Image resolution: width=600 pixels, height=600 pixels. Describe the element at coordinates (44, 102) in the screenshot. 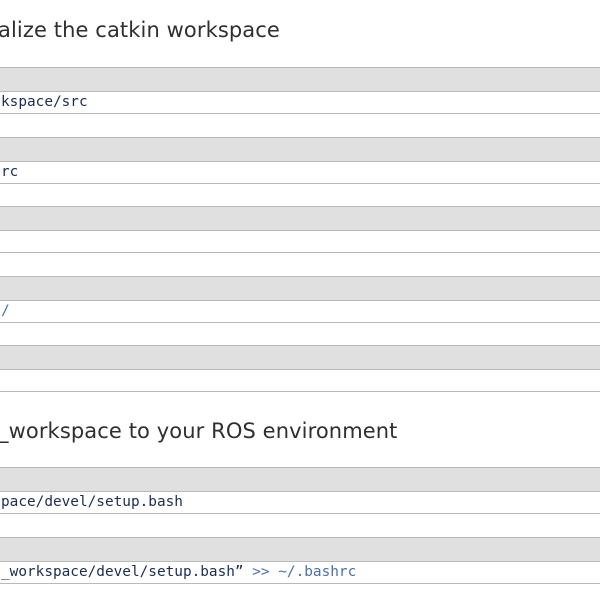

I see `code-text: kspace/src` at that location.